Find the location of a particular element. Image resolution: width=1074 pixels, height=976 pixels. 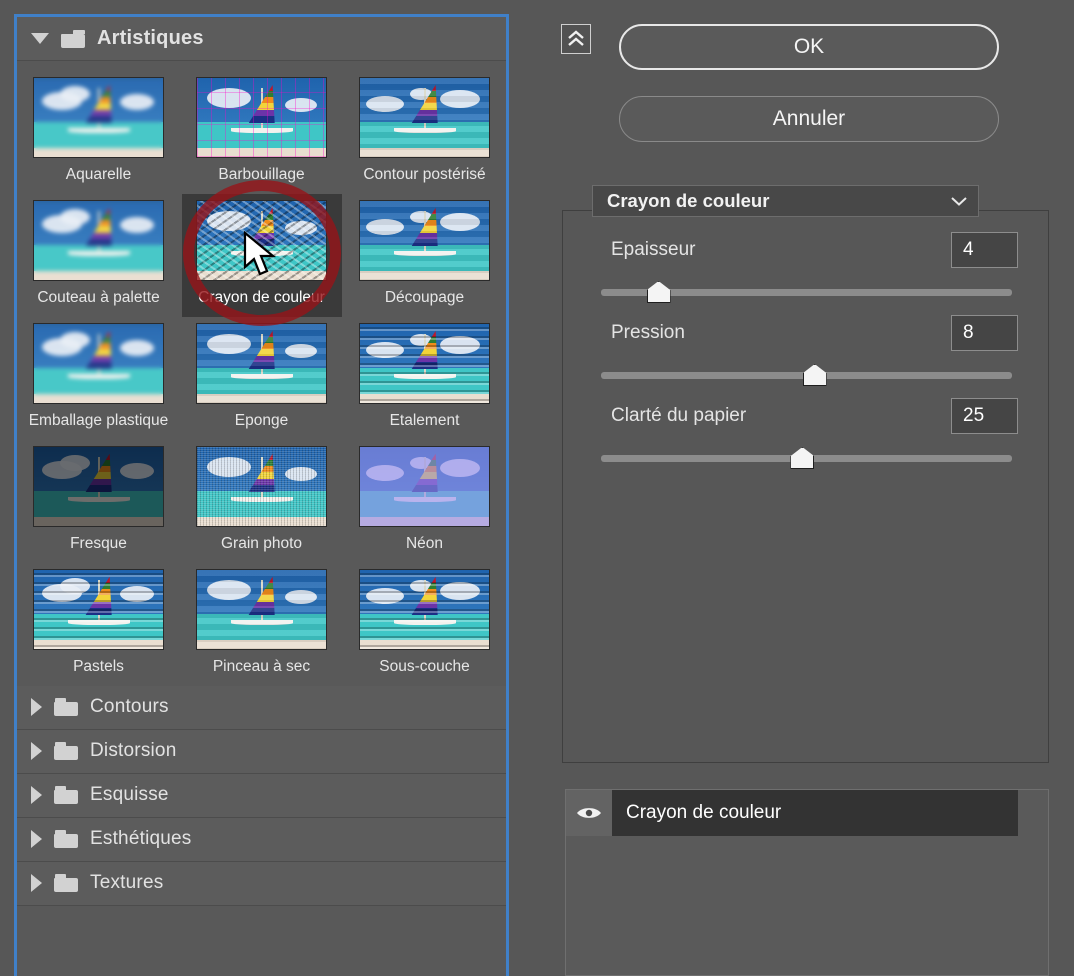

parameter-header: Clarté du papier 25 is located at coordinates (806, 416).